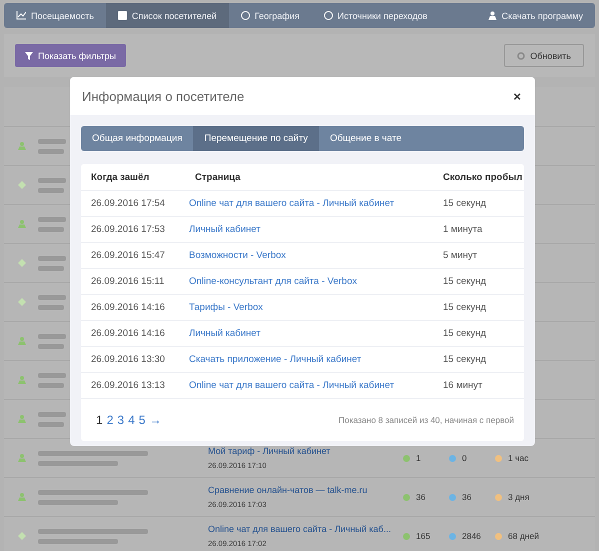 The width and height of the screenshot is (599, 551). What do you see at coordinates (517, 96) in the screenshot?
I see `close-button: ×` at bounding box center [517, 96].